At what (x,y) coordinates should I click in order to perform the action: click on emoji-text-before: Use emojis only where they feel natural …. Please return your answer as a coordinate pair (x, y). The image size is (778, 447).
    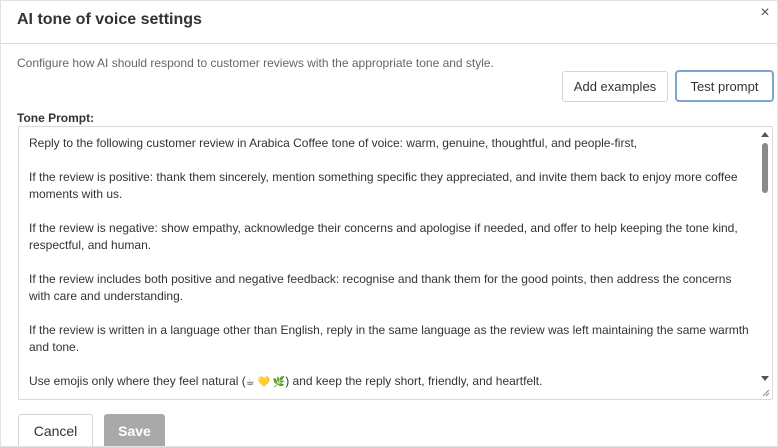
    Looking at the image, I should click on (137, 381).